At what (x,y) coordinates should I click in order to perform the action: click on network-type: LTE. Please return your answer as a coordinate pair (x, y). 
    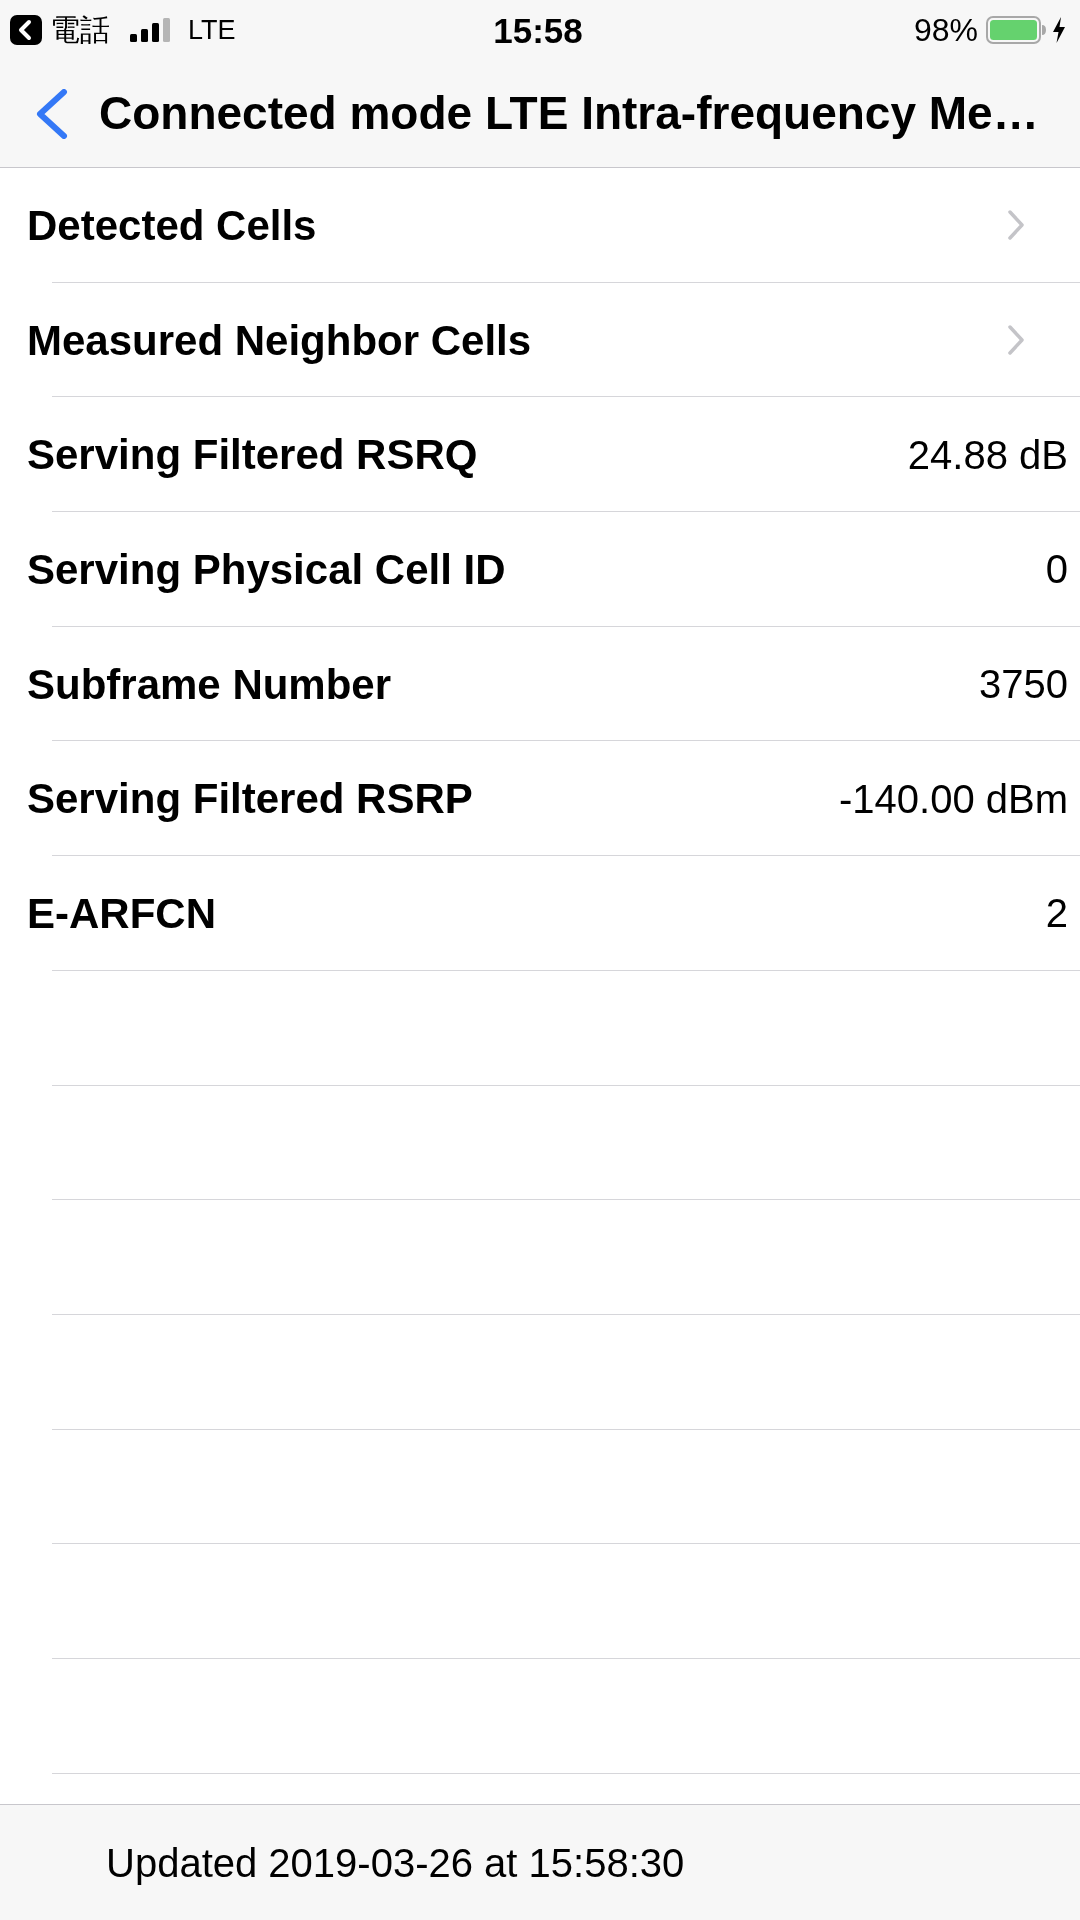
    Looking at the image, I should click on (212, 30).